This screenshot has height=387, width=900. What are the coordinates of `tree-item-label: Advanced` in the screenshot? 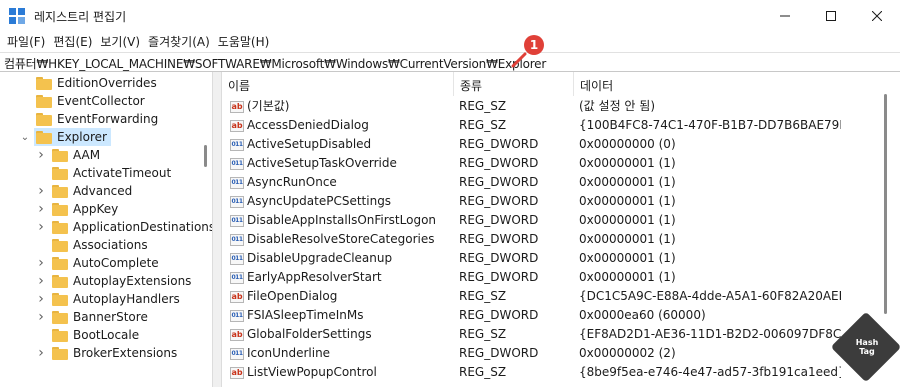 It's located at (103, 191).